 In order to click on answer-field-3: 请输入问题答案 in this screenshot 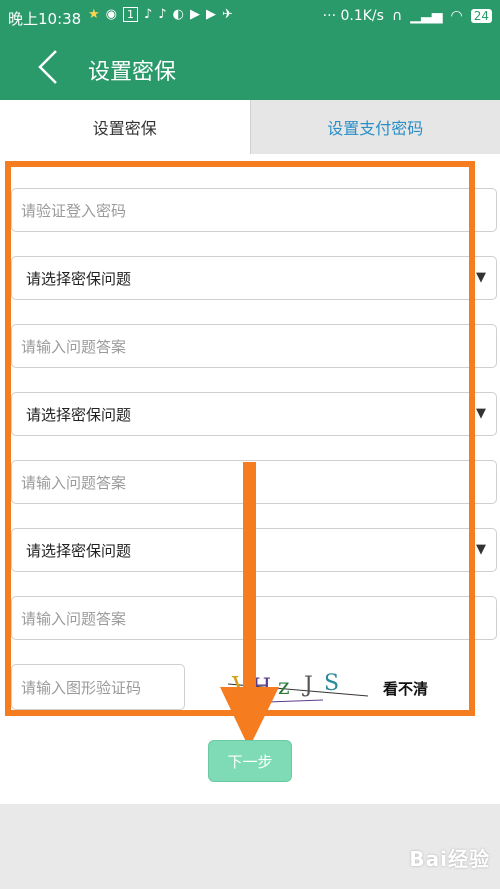, I will do `click(254, 618)`.